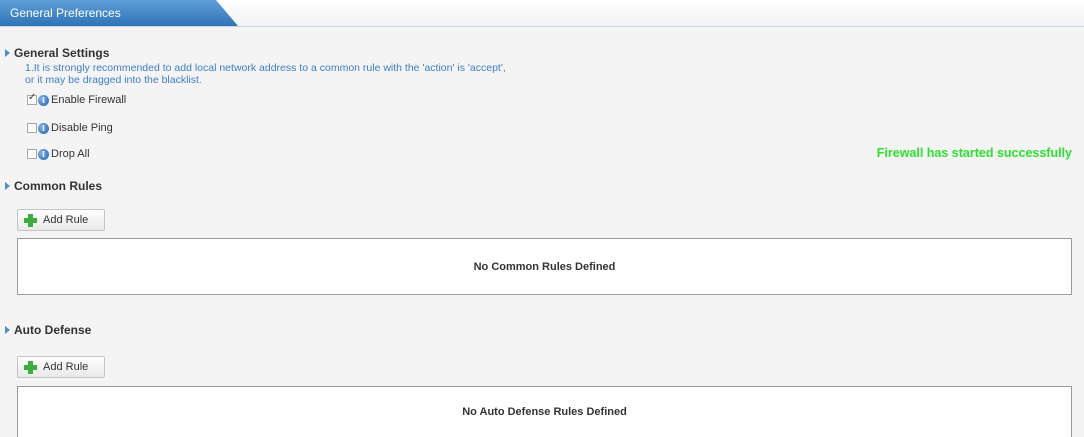 The width and height of the screenshot is (1084, 437). I want to click on drop-all-label: Drop All, so click(70, 154).